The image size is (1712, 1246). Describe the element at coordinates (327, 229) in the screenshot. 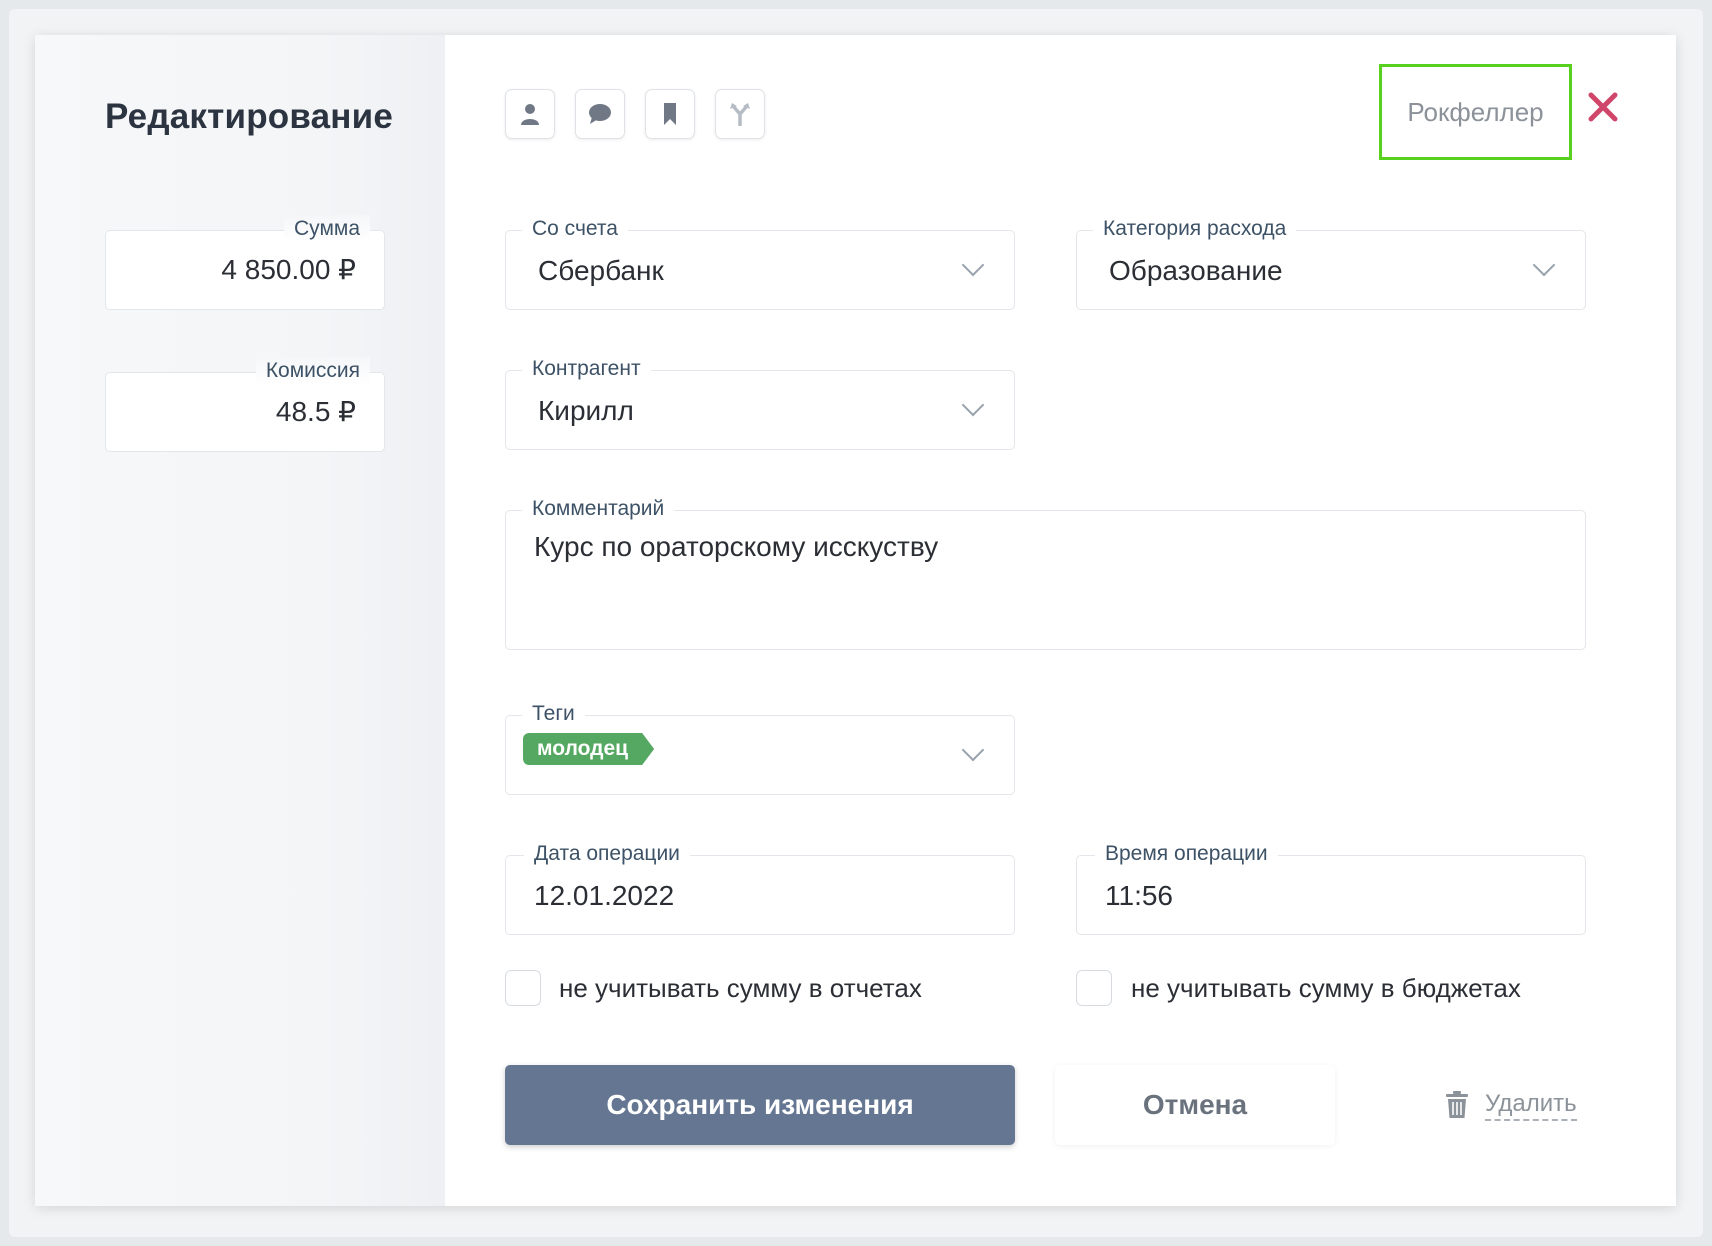

I see `amount-label: Сумма` at that location.